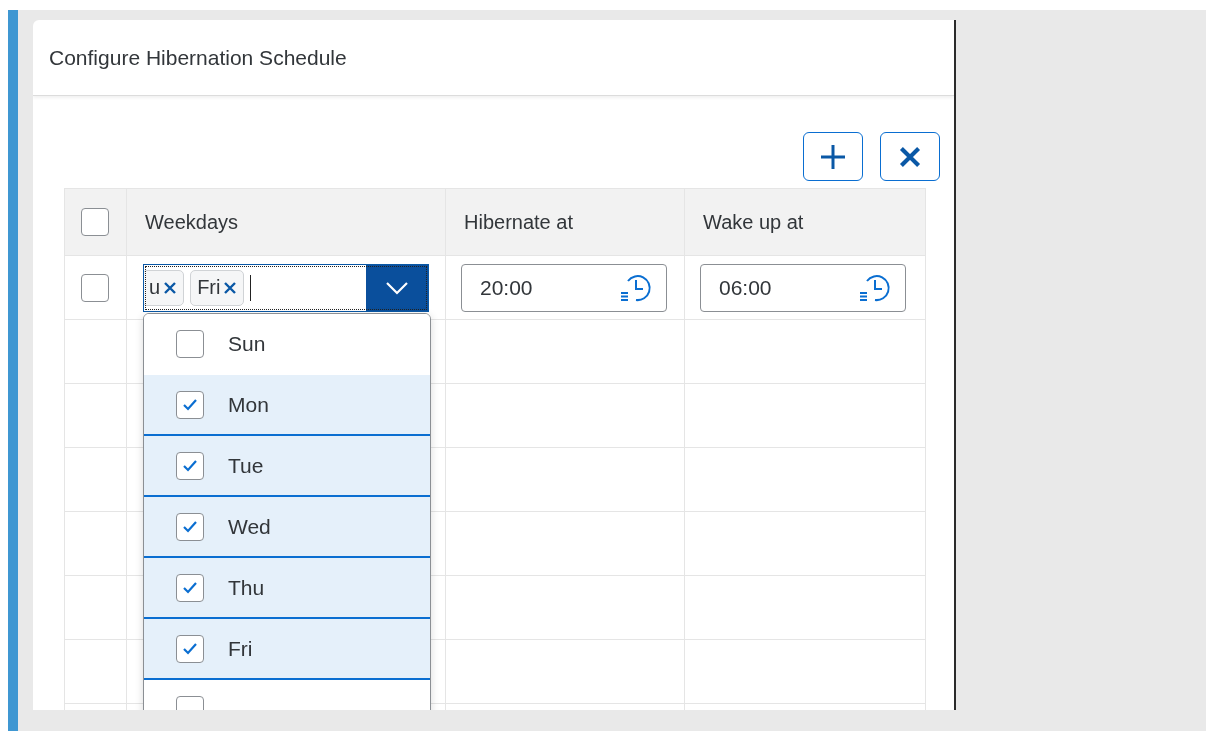 Image resolution: width=1206 pixels, height=731 pixels. What do you see at coordinates (287, 527) in the screenshot?
I see `list-item: Wed` at bounding box center [287, 527].